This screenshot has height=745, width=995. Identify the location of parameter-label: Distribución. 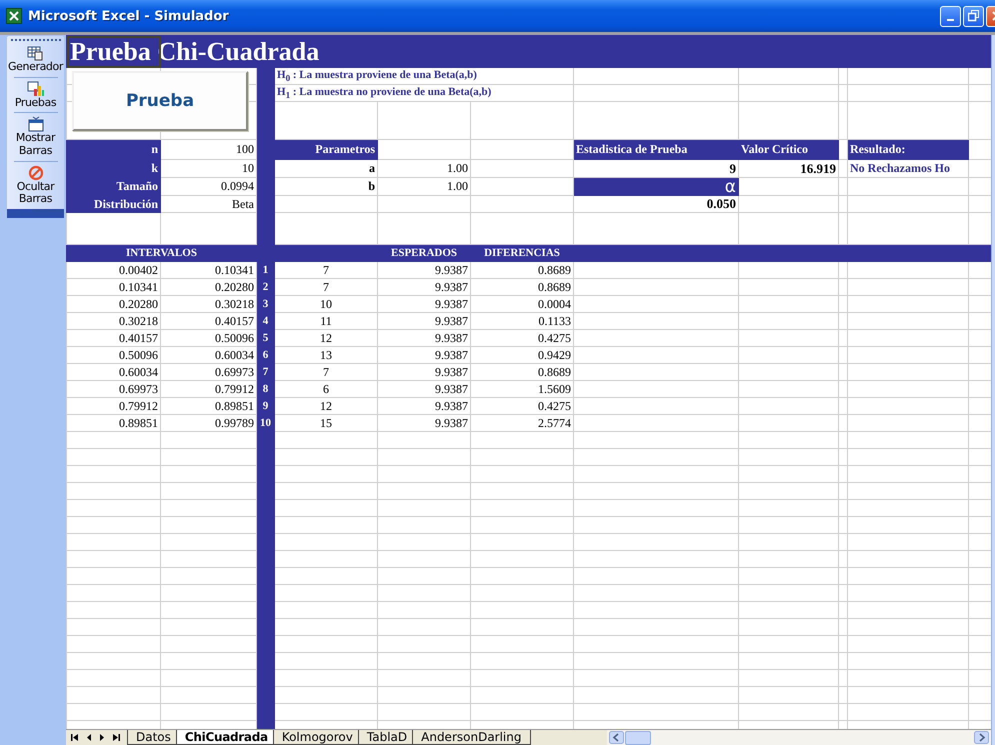
(126, 203).